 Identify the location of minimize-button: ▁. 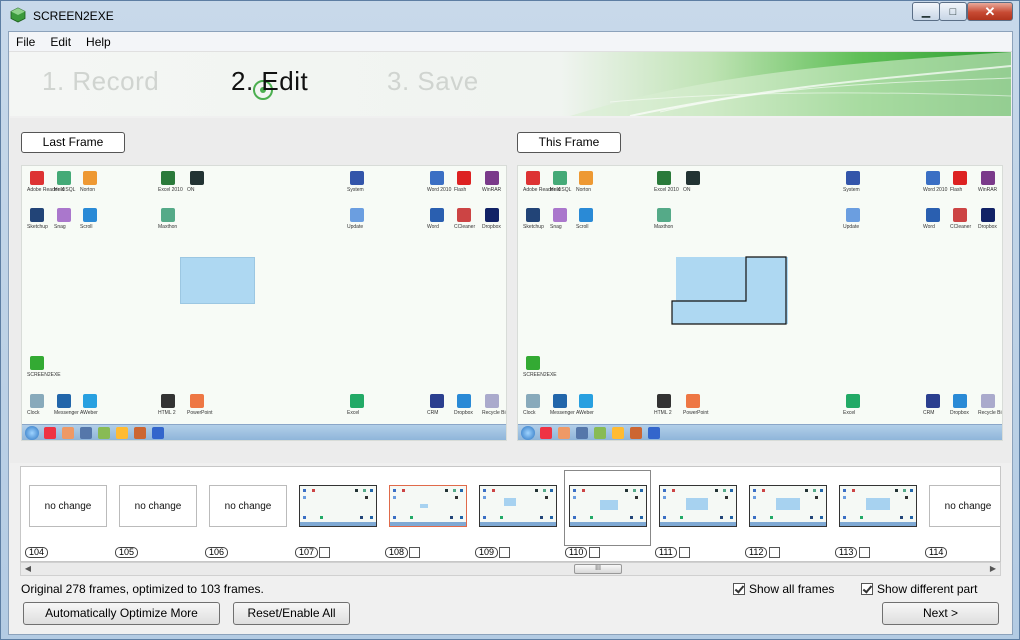
(926, 11).